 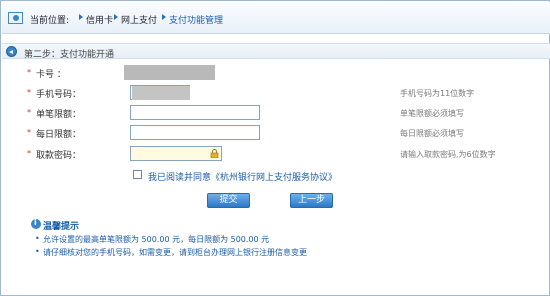 I want to click on card-row: * 卡号 ：, so click(x=275, y=73).